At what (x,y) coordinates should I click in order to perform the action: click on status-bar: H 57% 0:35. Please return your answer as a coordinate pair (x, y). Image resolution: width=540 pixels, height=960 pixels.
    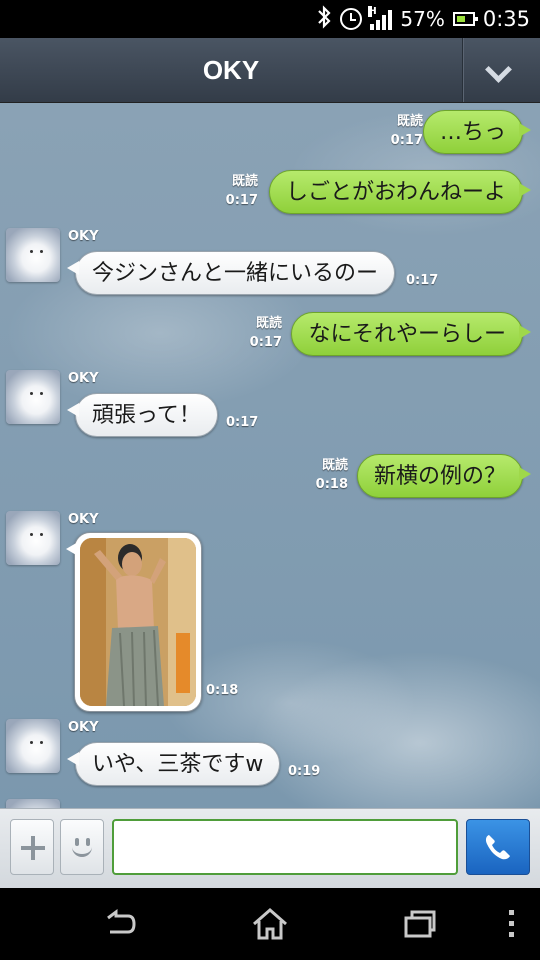
    Looking at the image, I should click on (270, 19).